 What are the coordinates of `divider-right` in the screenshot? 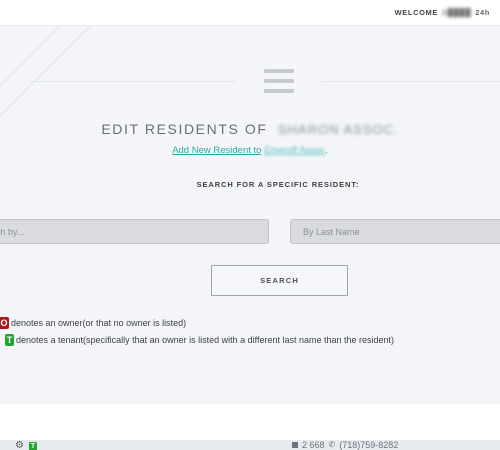 It's located at (411, 81).